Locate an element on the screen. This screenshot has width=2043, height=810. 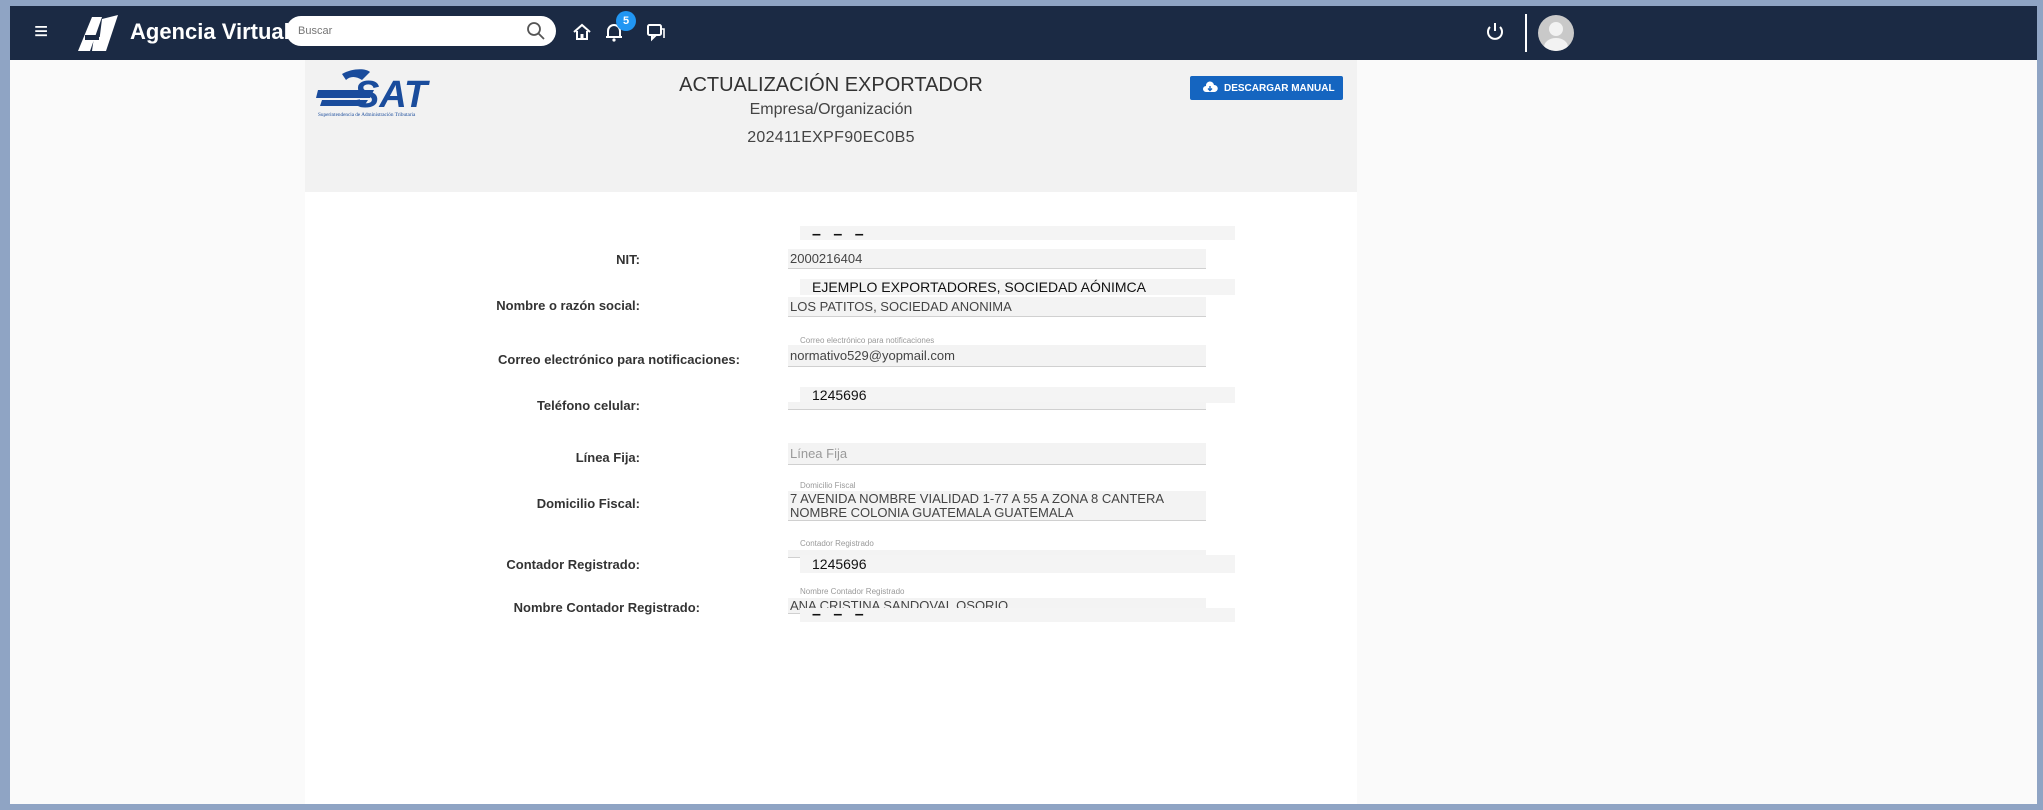
power-icon is located at coordinates (1495, 32).